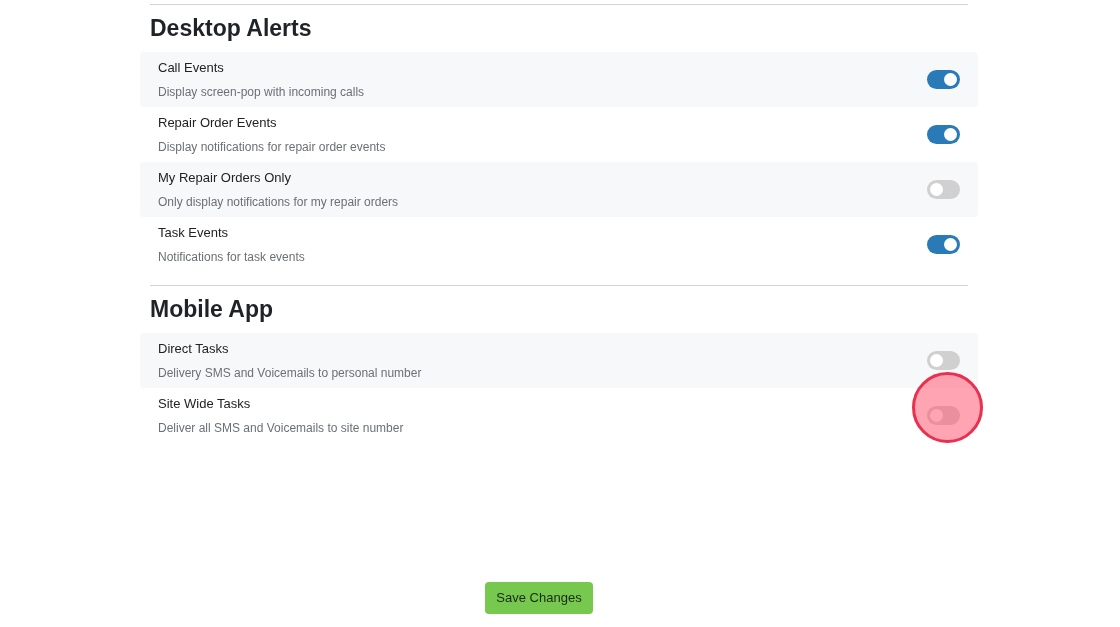 This screenshot has height=627, width=1120. What do you see at coordinates (191, 68) in the screenshot?
I see `setting-label: Call Events` at bounding box center [191, 68].